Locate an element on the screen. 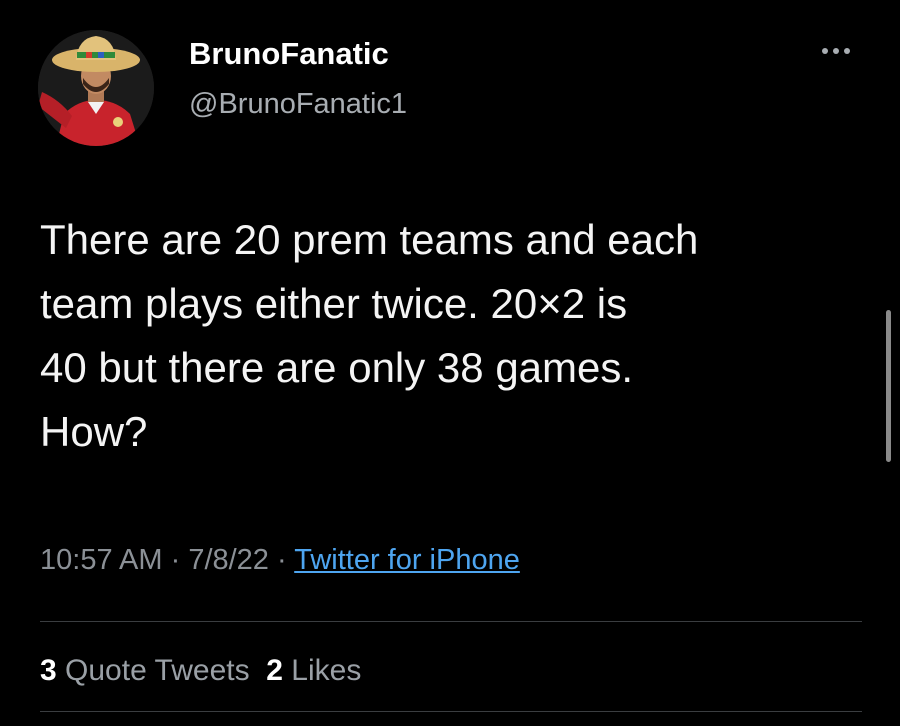  avatar-photo is located at coordinates (96, 88).